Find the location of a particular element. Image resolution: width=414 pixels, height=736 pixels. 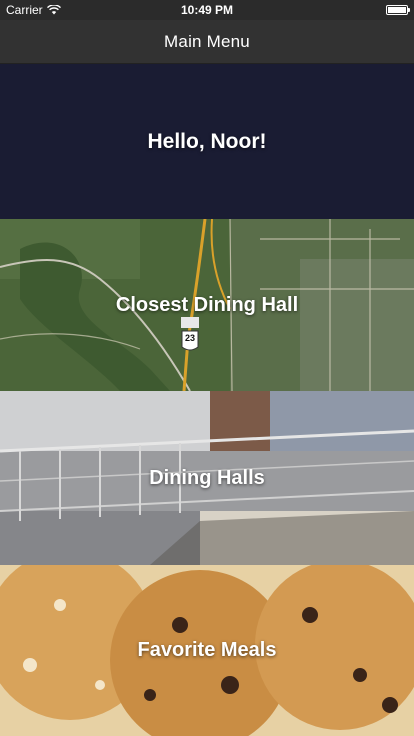

favorite-meals-label: Favorite Meals is located at coordinates (207, 650).